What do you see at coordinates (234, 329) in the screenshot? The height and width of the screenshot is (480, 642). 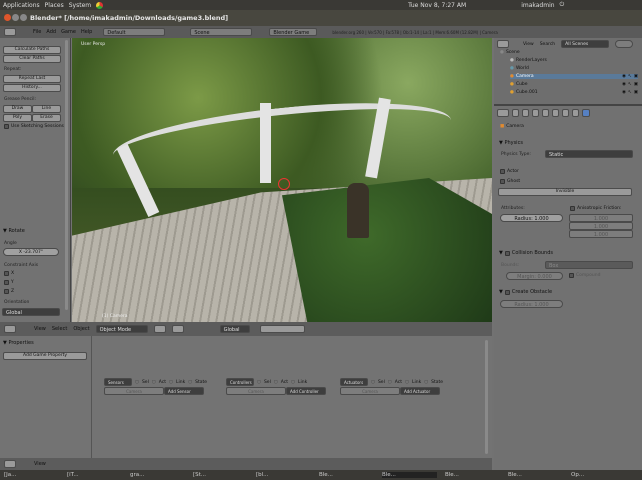 I see `transform-orientation-select: Global` at bounding box center [234, 329].